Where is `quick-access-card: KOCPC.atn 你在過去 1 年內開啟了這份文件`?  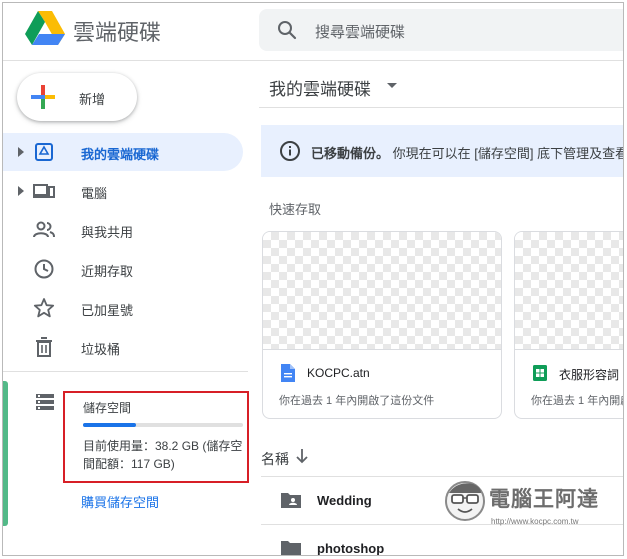
quick-access-card: KOCPC.atn 你在過去 1 年內開啟了這份文件 is located at coordinates (382, 325).